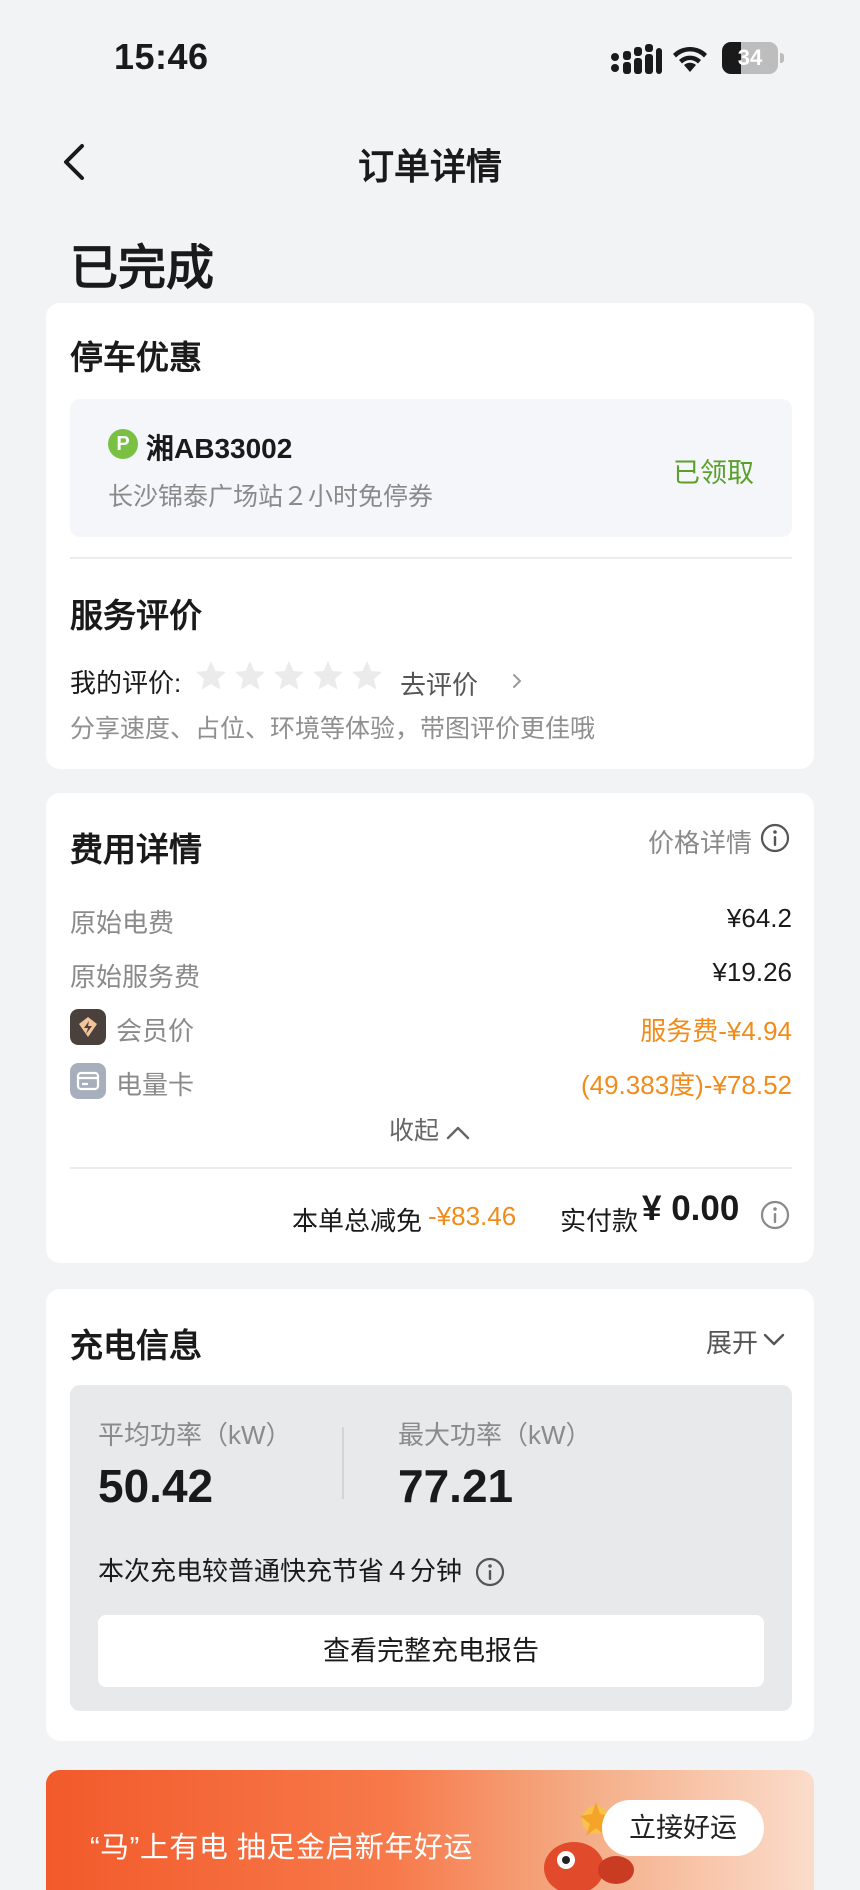  Describe the element at coordinates (123, 444) in the screenshot. I see `parking-p-icon: P` at that location.